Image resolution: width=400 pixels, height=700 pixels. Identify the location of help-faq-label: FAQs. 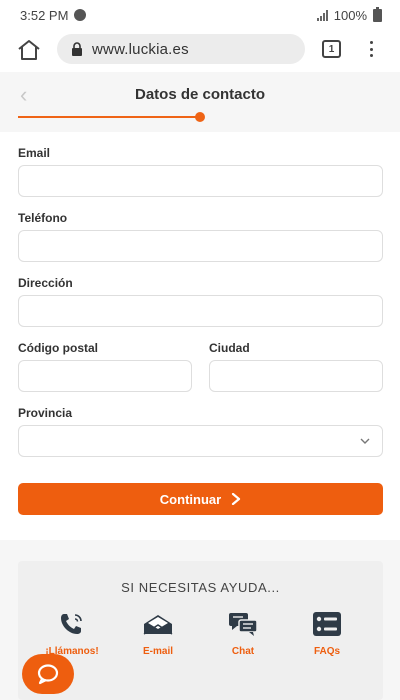
(327, 651).